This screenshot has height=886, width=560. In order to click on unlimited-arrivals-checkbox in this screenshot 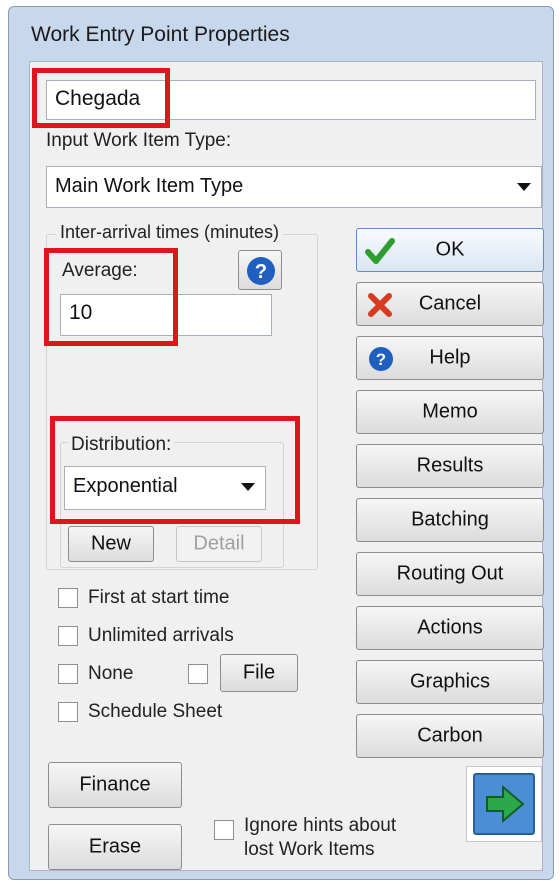, I will do `click(68, 636)`.